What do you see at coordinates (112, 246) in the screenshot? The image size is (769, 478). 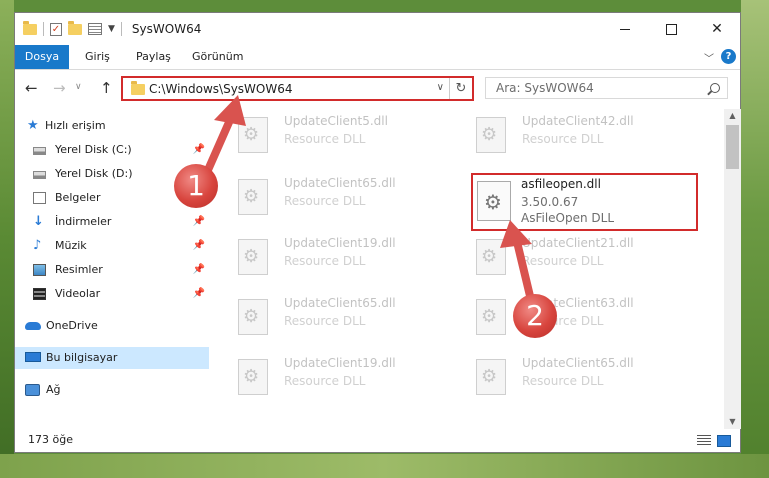 I see `sidebar-item-music: ♪ Müzik 📌` at bounding box center [112, 246].